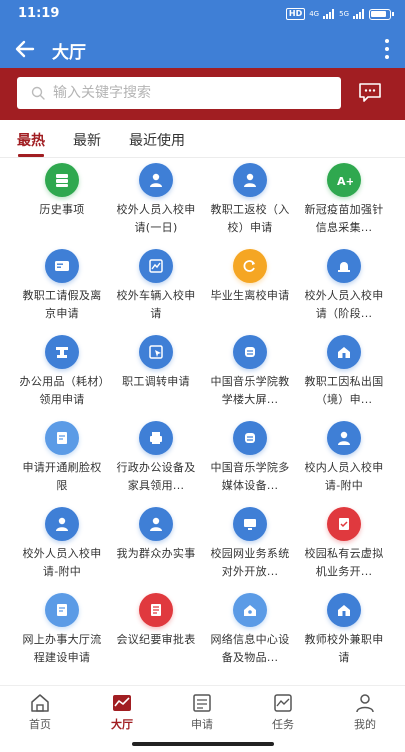 The image size is (405, 752). Describe the element at coordinates (329, 14) in the screenshot. I see `signal-icon` at that location.